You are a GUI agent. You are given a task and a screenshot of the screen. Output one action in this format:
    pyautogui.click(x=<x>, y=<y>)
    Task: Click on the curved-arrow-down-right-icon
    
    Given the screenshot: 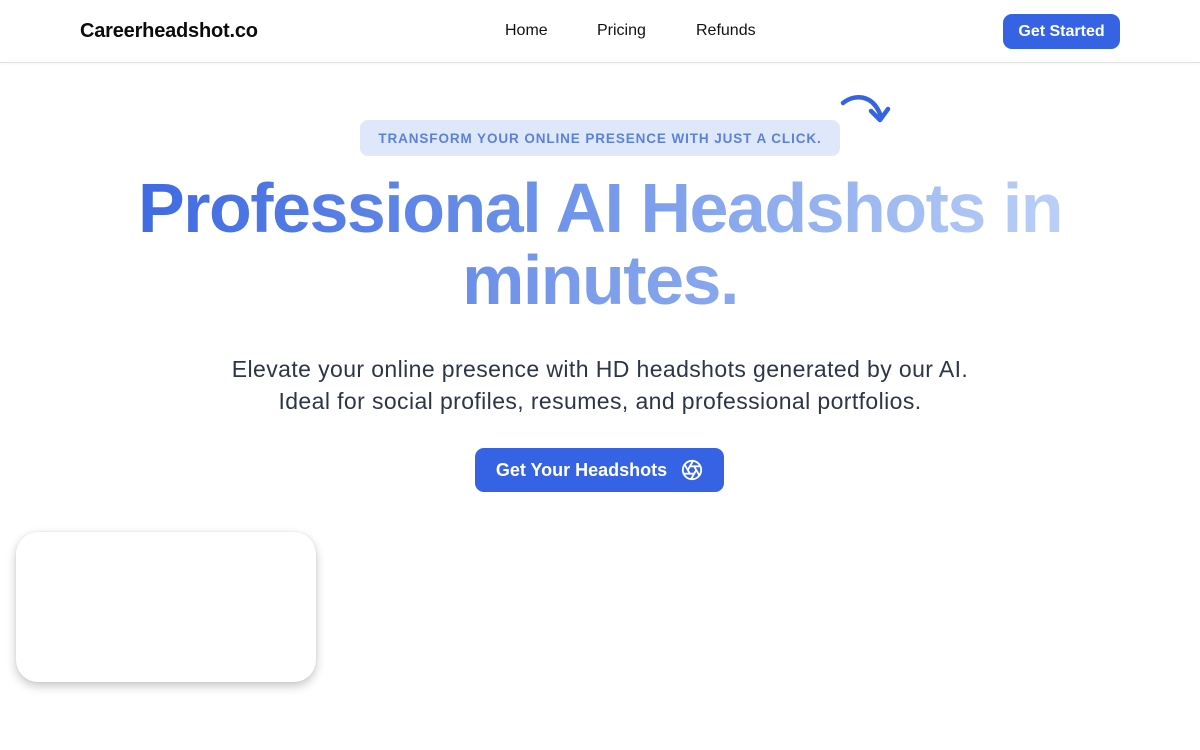 What is the action you would take?
    pyautogui.click(x=865, y=109)
    